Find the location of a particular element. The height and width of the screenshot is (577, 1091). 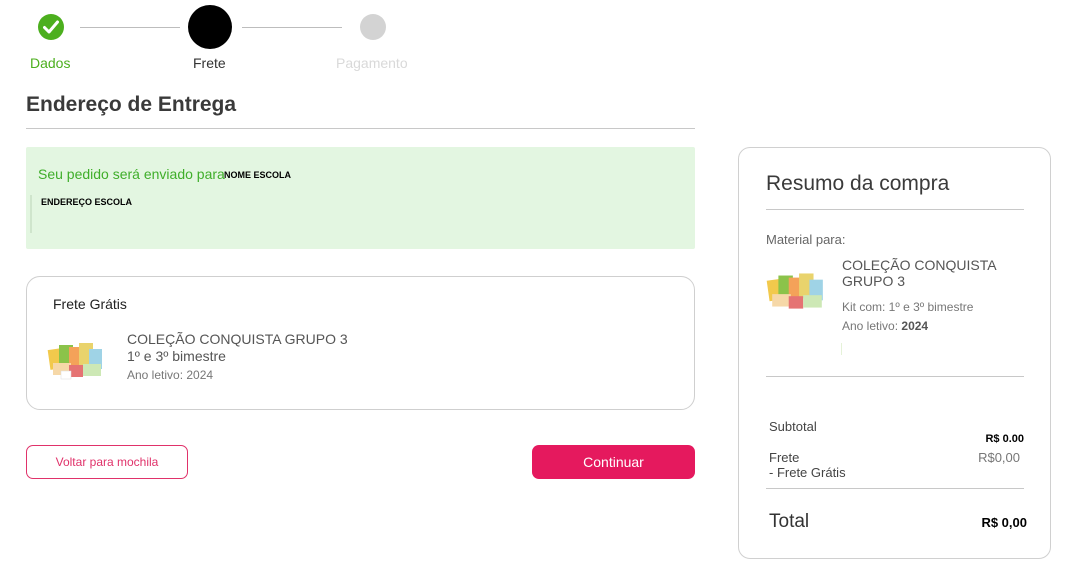

step-label-dados: Dados is located at coordinates (50, 63).